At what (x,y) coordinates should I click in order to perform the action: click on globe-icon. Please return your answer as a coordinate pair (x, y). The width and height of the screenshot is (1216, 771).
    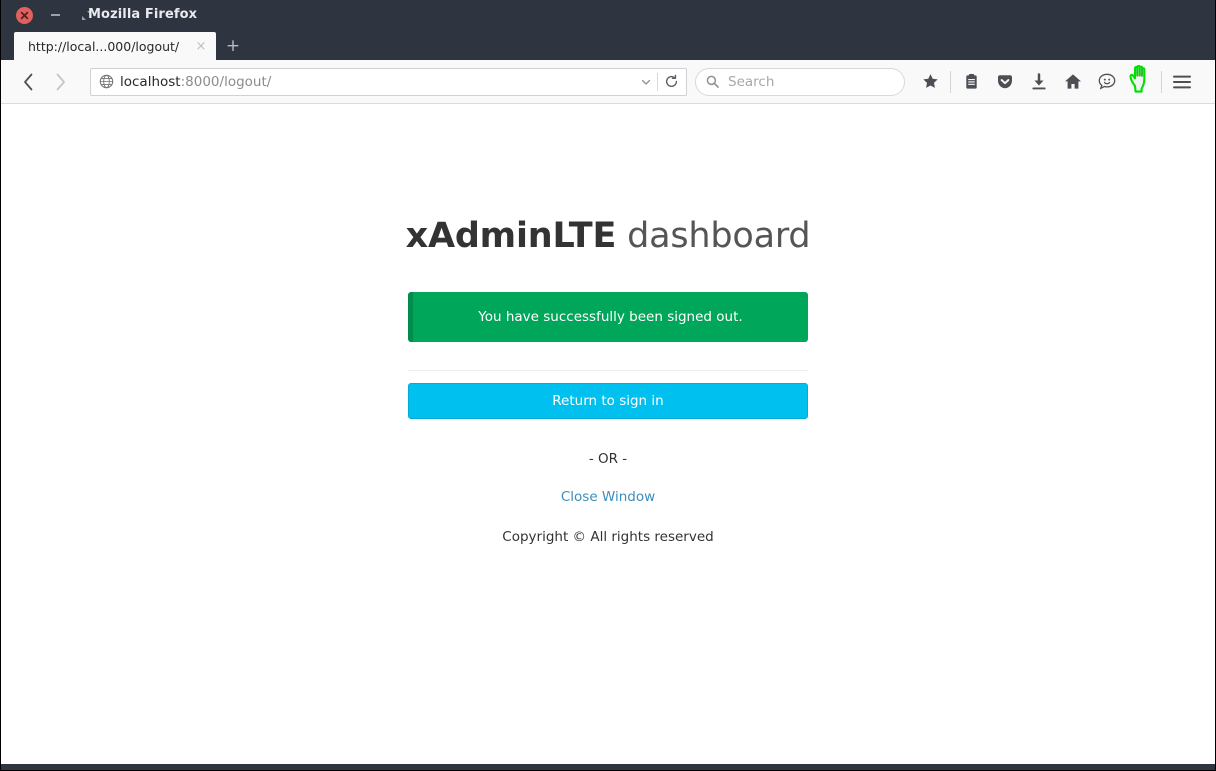
    Looking at the image, I should click on (106, 81).